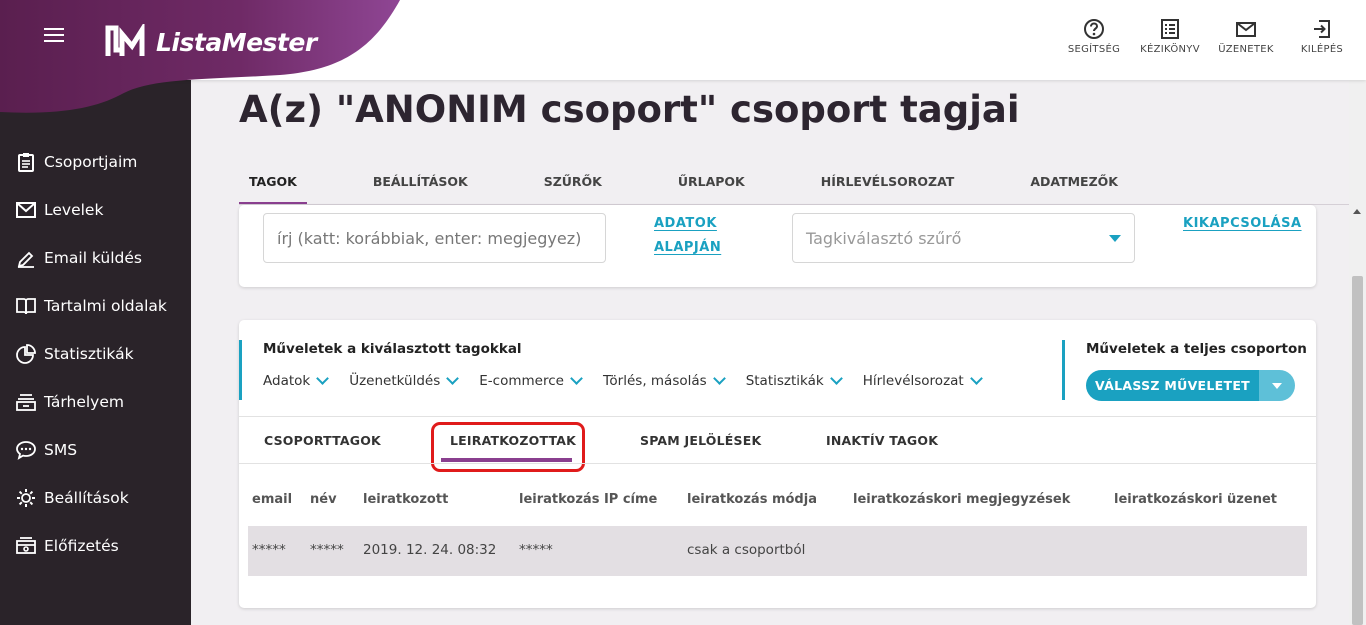 This screenshot has width=1366, height=625. Describe the element at coordinates (86, 498) in the screenshot. I see `sidebar-item-label: Beállítások` at that location.